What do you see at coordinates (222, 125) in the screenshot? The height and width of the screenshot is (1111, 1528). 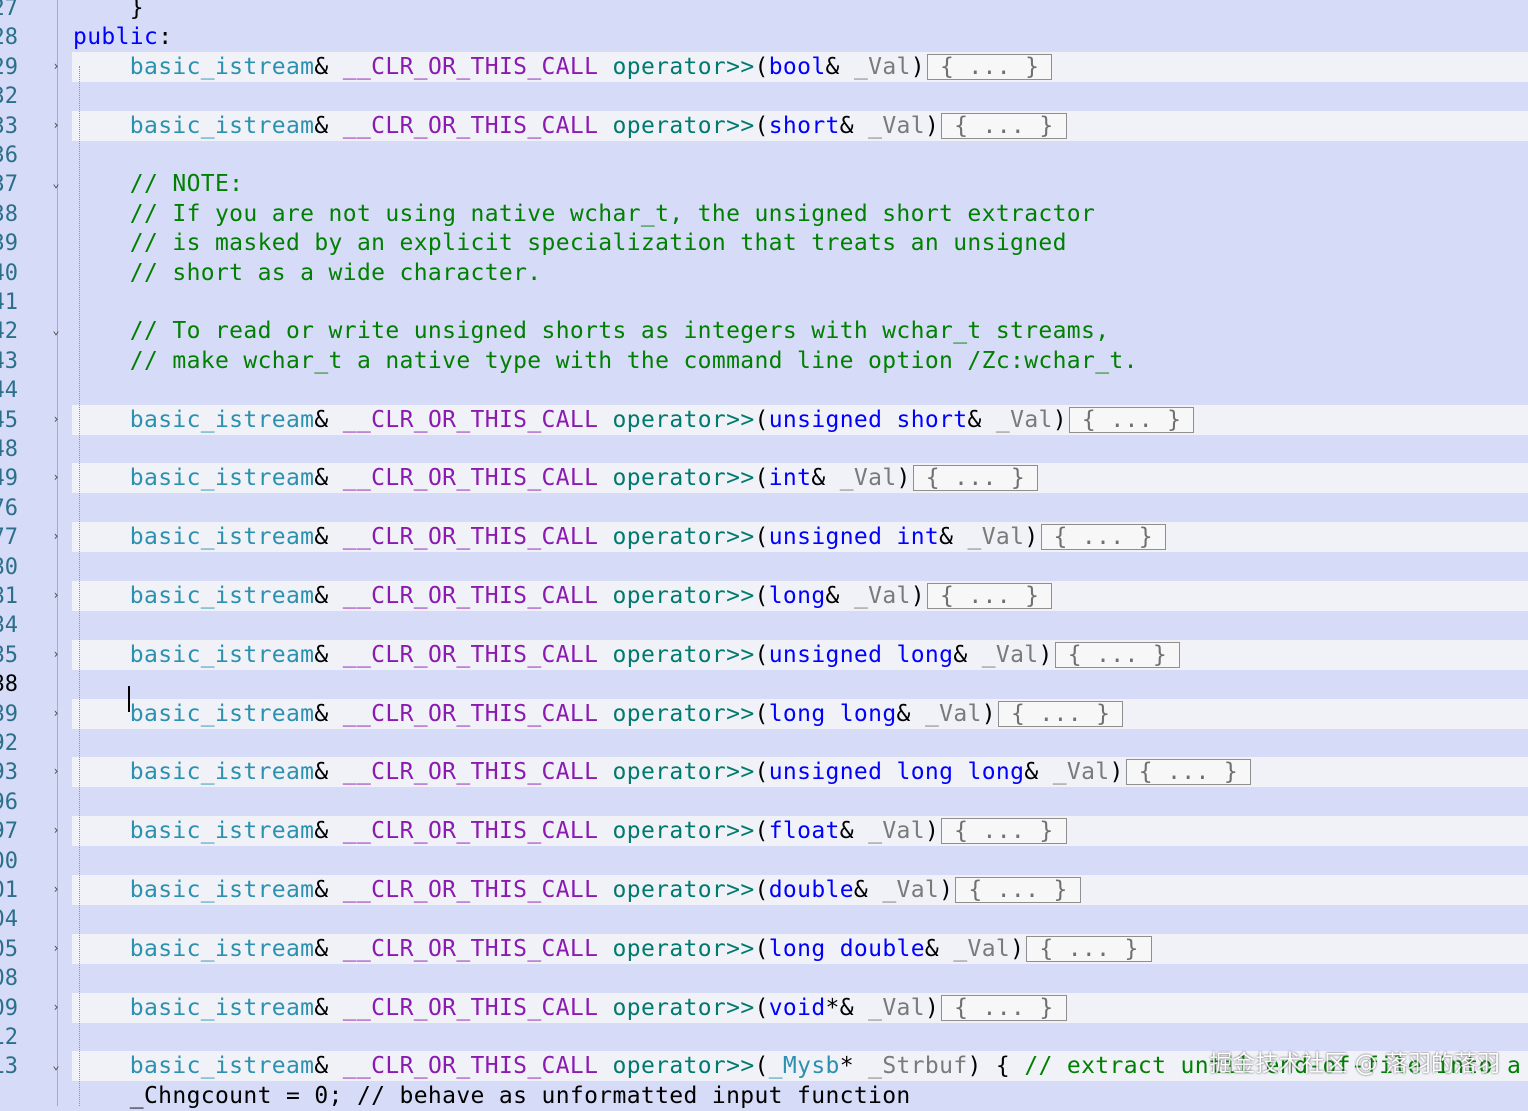 I see `return-type: basic_istream` at bounding box center [222, 125].